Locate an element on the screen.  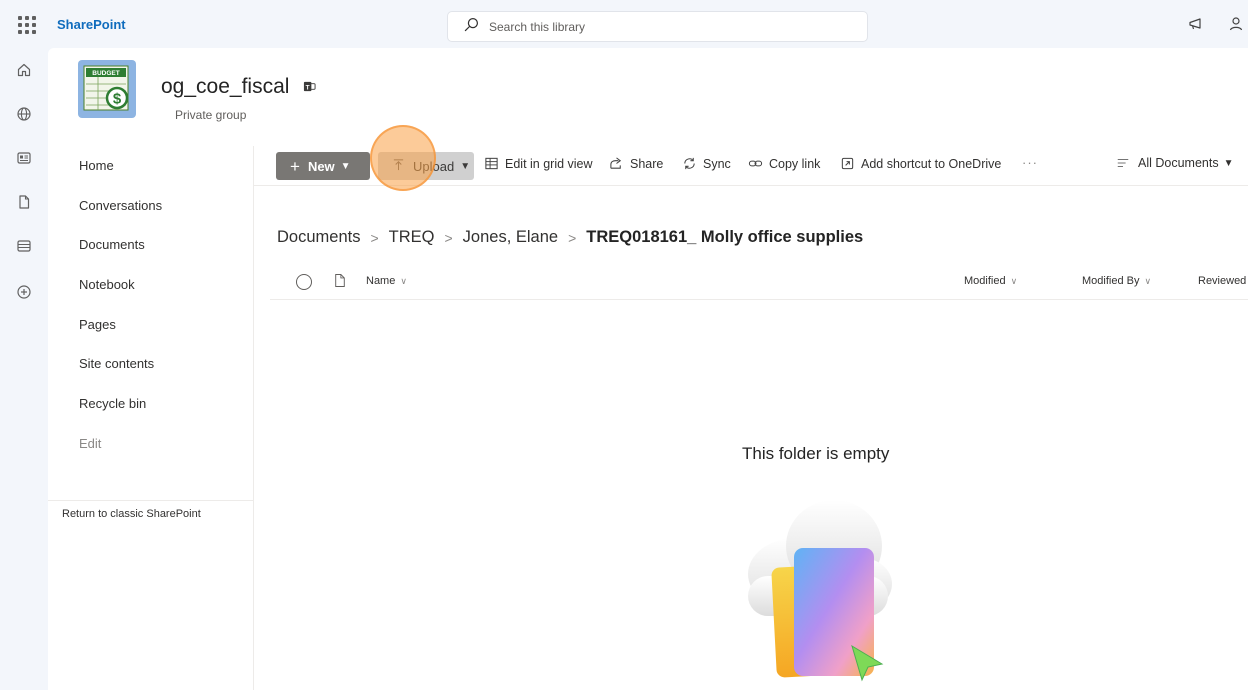
site-title-text: og_coe_fiscal is located at coordinates (225, 86).